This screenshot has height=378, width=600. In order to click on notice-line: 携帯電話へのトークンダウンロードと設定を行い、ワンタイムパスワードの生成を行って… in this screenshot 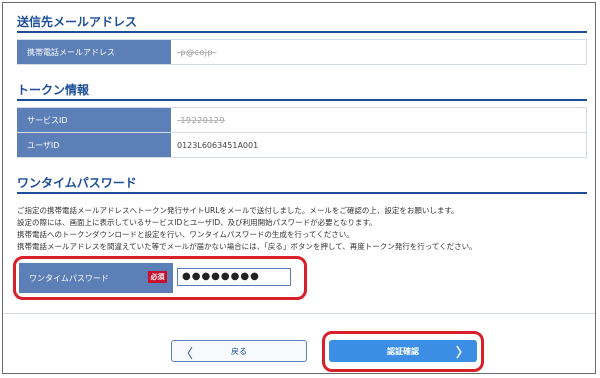, I will do `click(185, 234)`.